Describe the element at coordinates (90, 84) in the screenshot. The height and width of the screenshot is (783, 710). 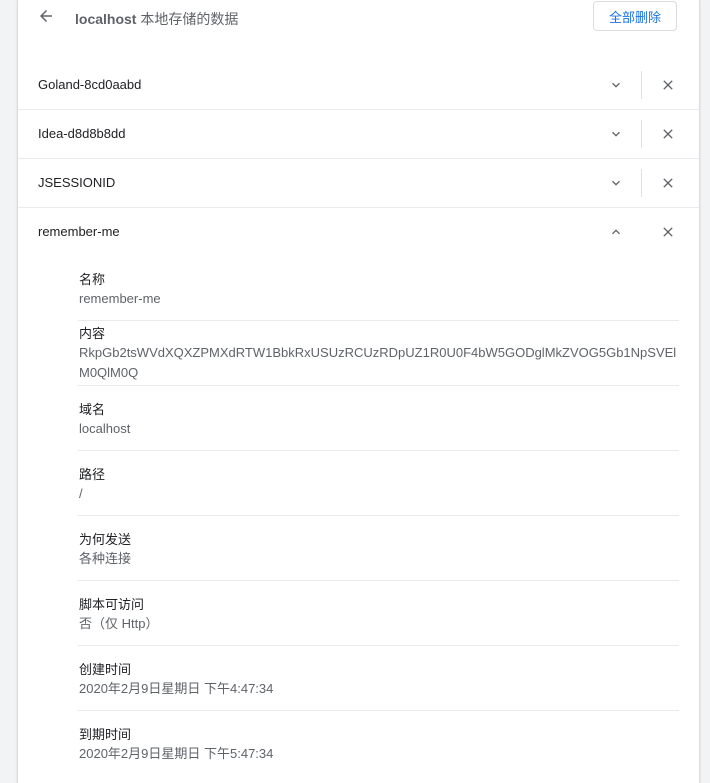
I see `cookie-name: Goland-8cd0aabd` at that location.